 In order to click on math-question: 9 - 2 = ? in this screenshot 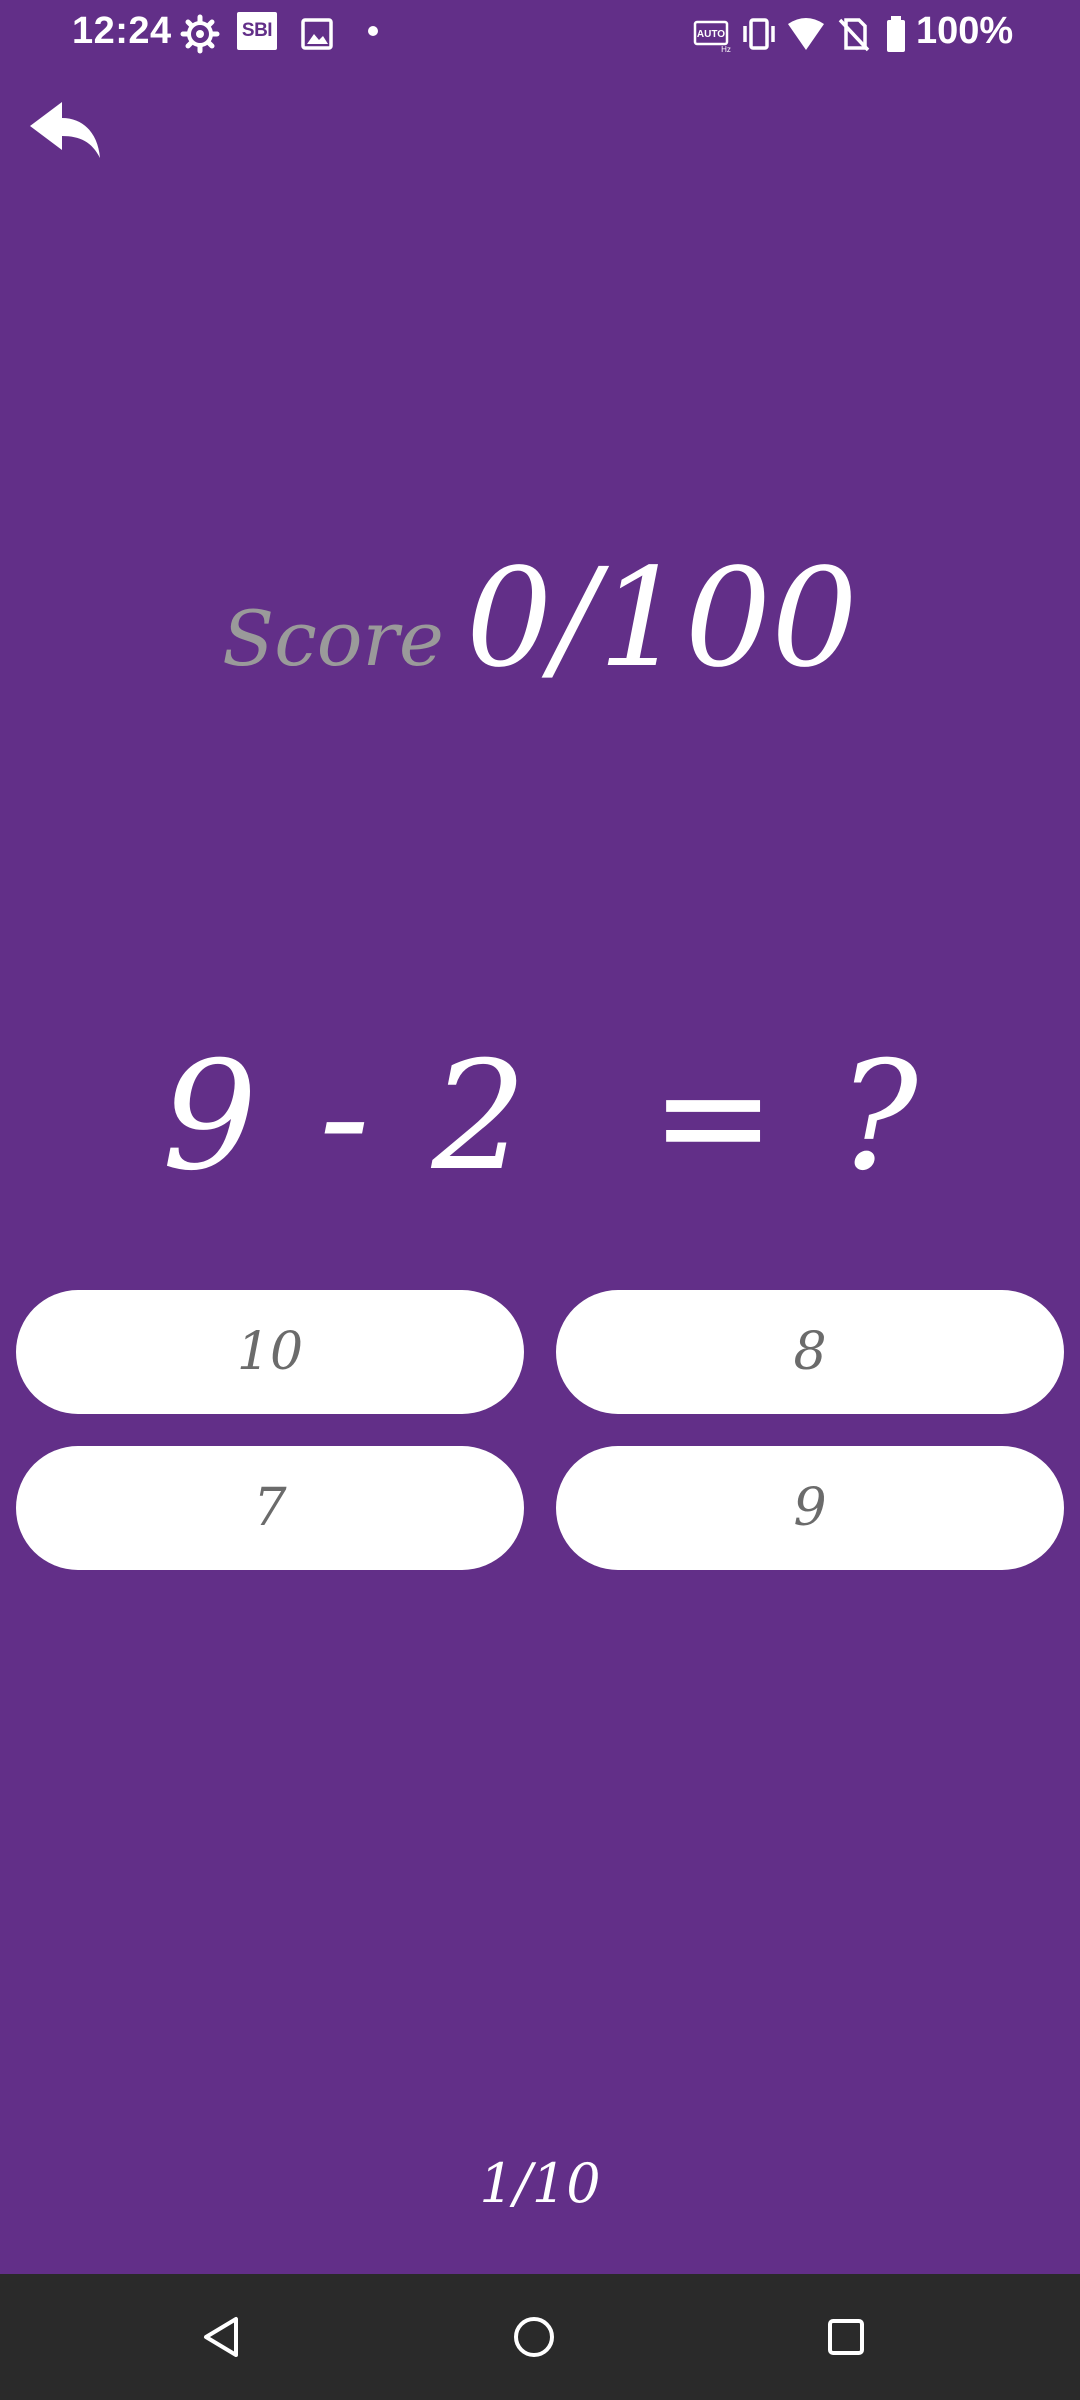, I will do `click(540, 1117)`.